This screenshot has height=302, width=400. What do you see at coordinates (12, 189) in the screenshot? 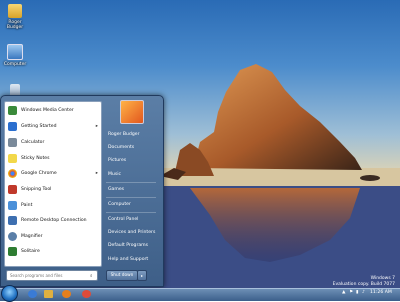
I see `scissors-icon` at bounding box center [12, 189].